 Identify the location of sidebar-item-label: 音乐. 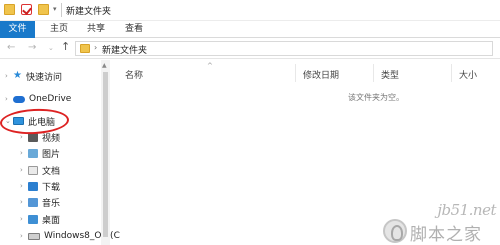
(51, 203).